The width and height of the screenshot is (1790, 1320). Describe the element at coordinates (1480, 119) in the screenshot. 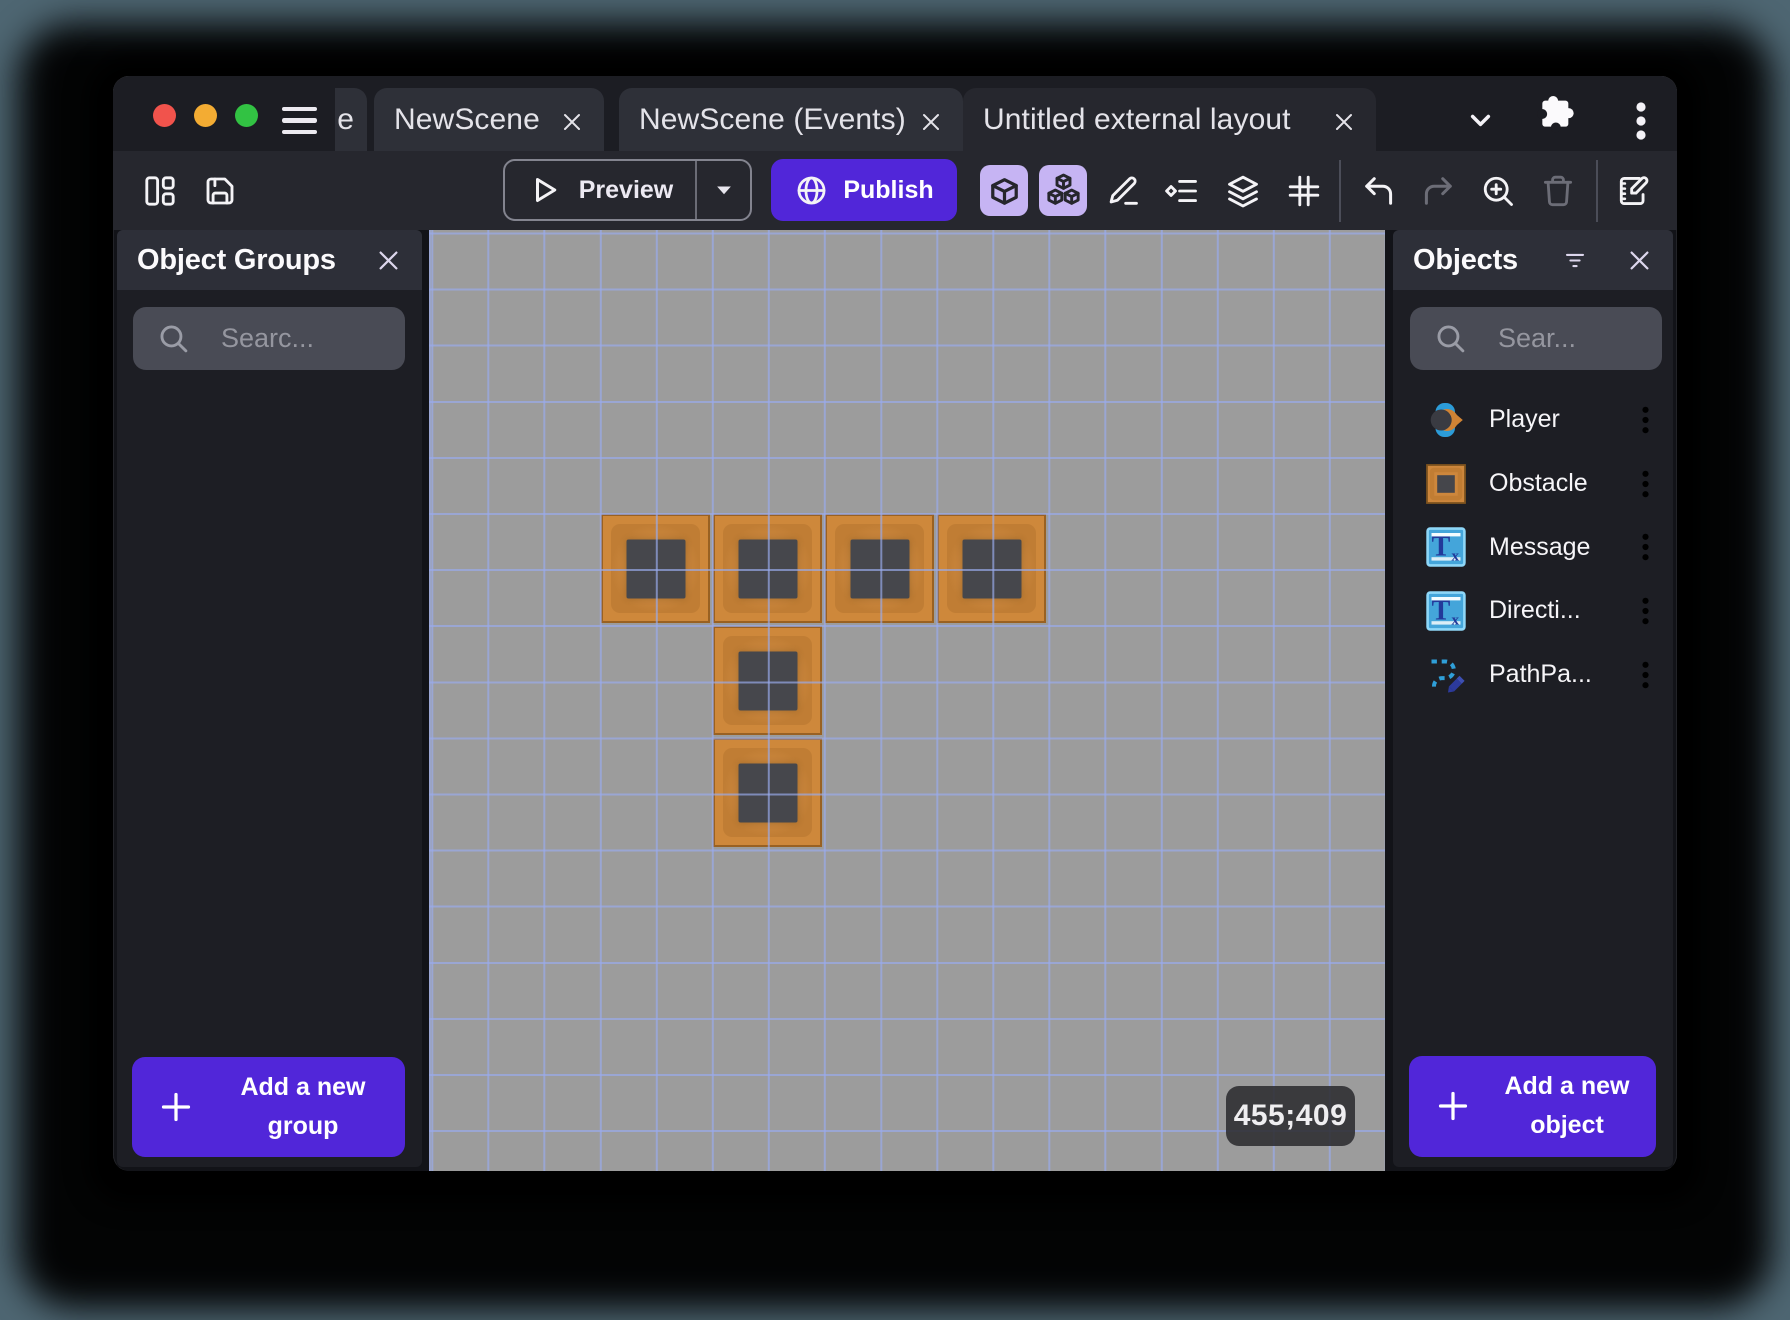

I see `chevron-down-icon` at that location.